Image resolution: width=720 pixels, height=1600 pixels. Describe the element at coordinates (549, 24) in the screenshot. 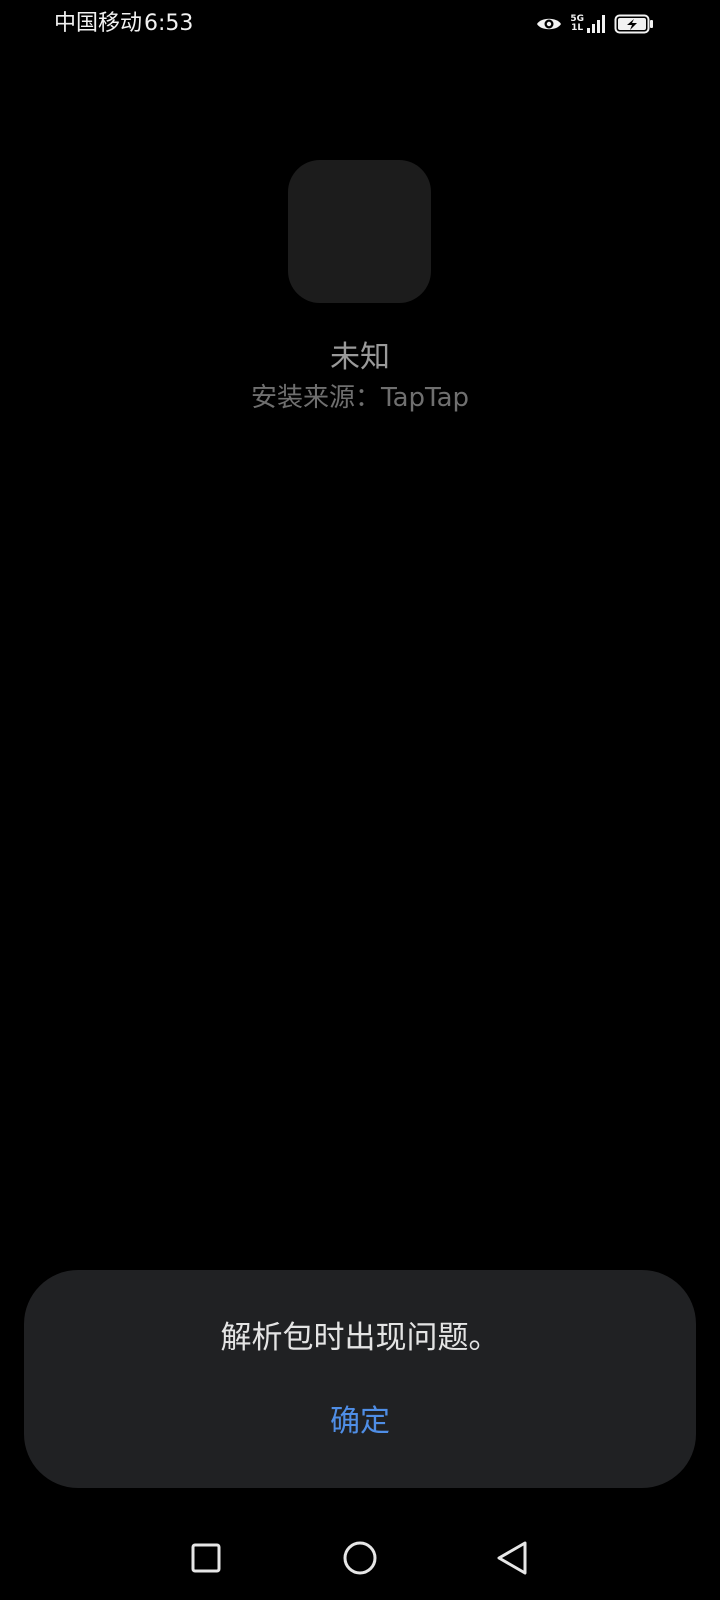

I see `eye-icon` at that location.